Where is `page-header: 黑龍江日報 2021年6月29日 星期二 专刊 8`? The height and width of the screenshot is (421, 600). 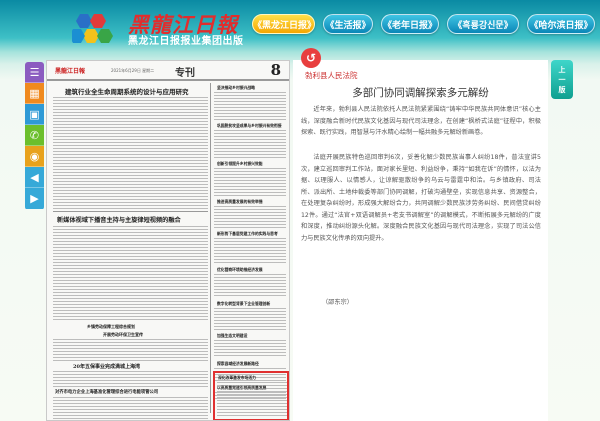
page-header: 黑龍江日報 2021年6月29日 星期二 专刊 8 is located at coordinates (168, 71).